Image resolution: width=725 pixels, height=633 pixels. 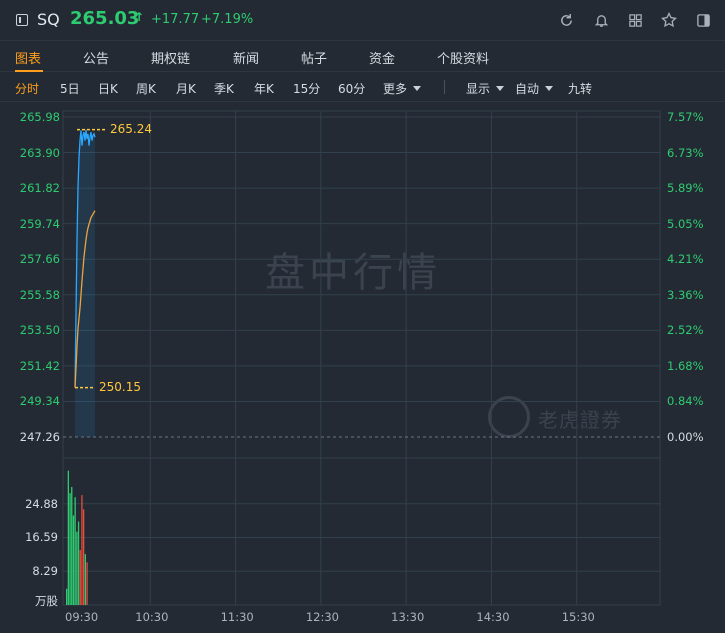 I want to click on percent-tick-label: 0.00%, so click(x=685, y=437).